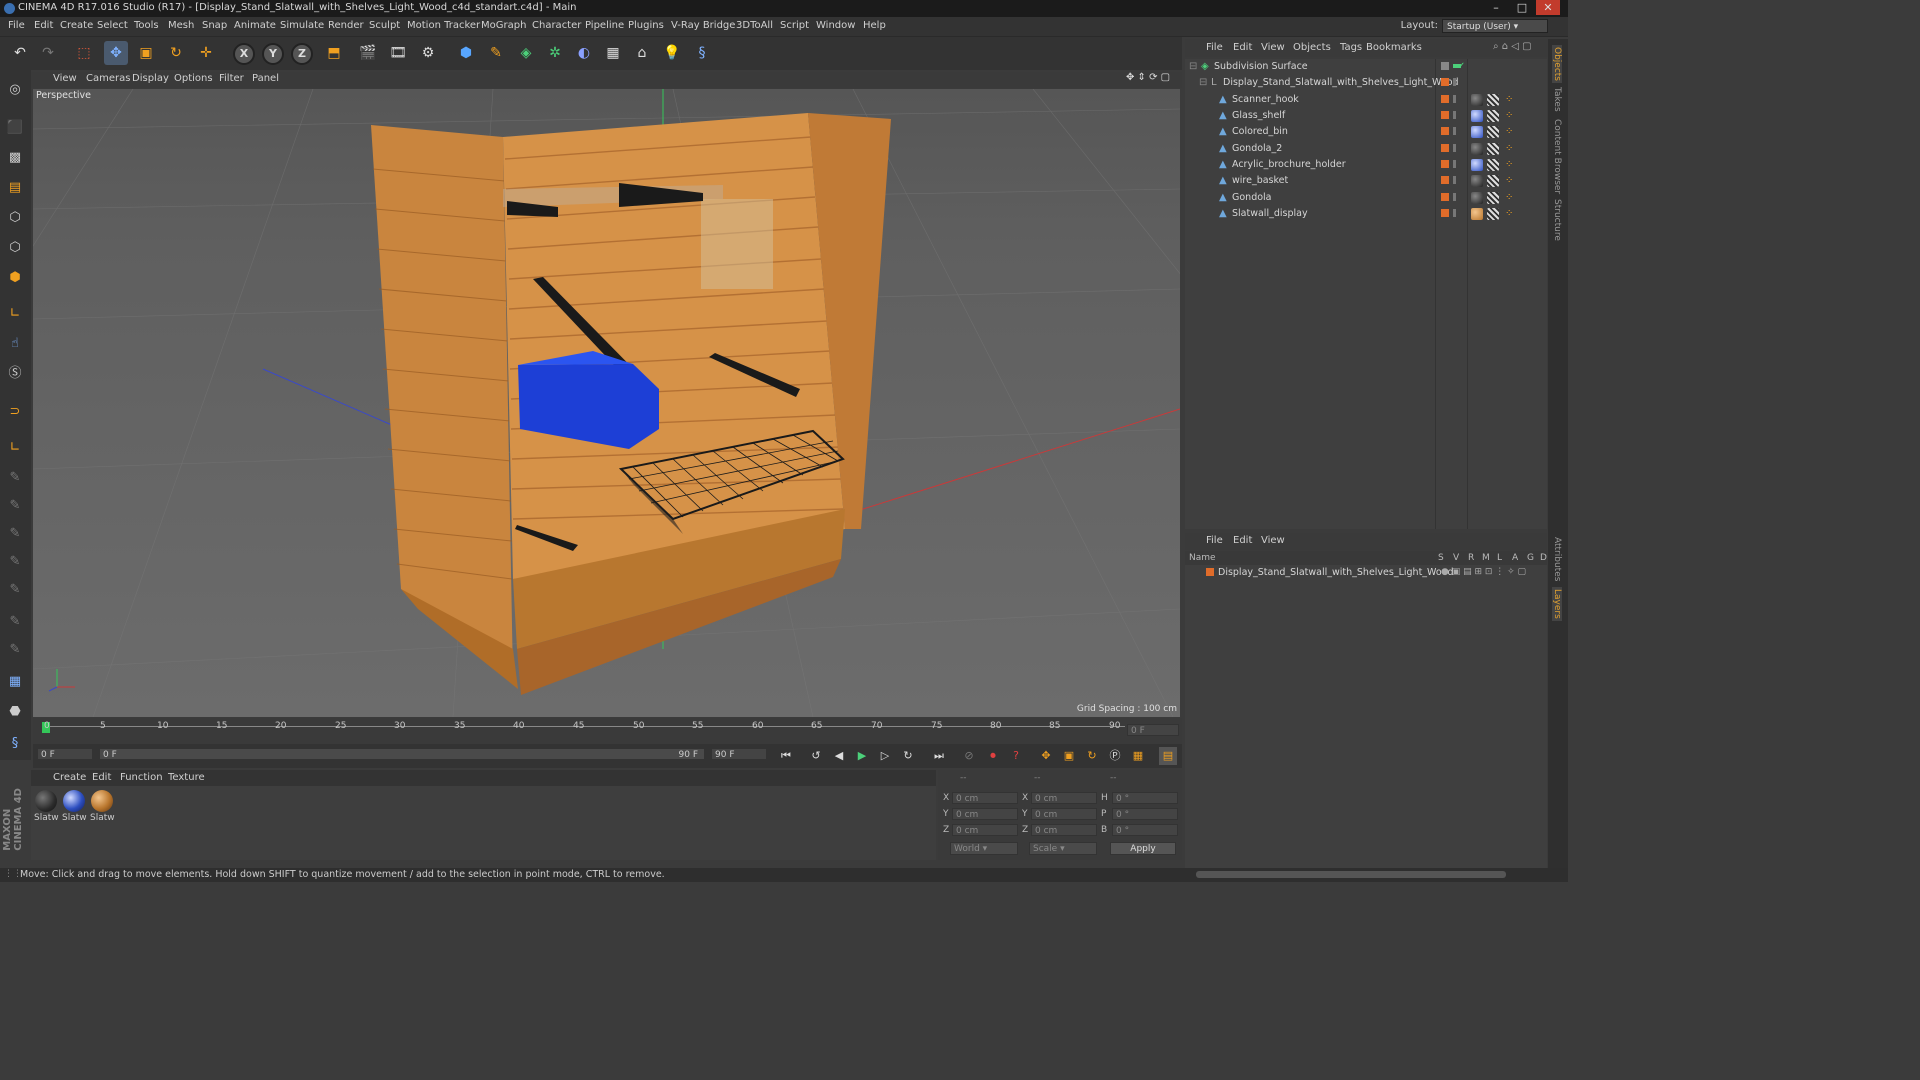 The width and height of the screenshot is (1920, 1080). I want to click on record-keys-icon: ⏺, so click(993, 756).